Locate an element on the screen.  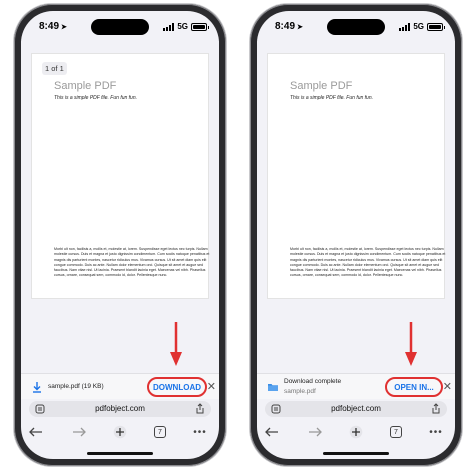
page-indicator: 1 of 1 is located at coordinates (54, 68).